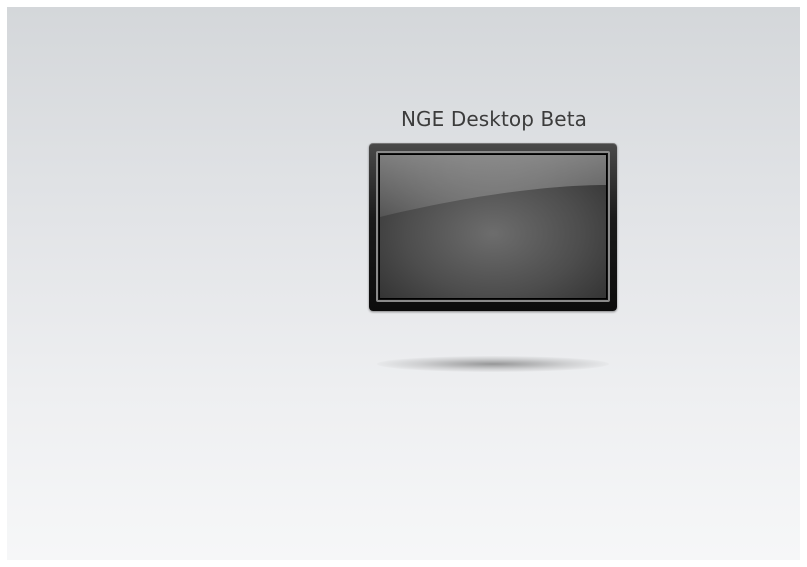 The width and height of the screenshot is (807, 567). I want to click on monitor-icon, so click(493, 227).